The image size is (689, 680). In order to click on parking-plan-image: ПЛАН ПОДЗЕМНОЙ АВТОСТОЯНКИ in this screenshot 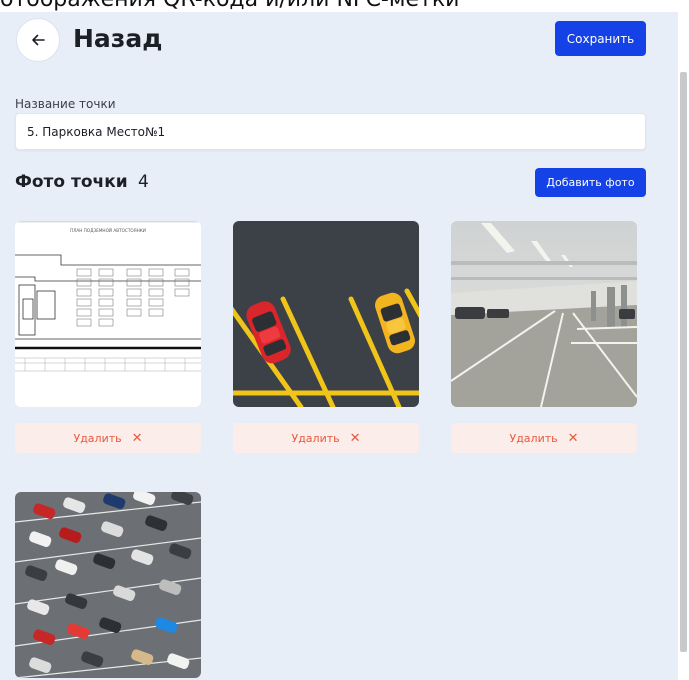, I will do `click(108, 314)`.